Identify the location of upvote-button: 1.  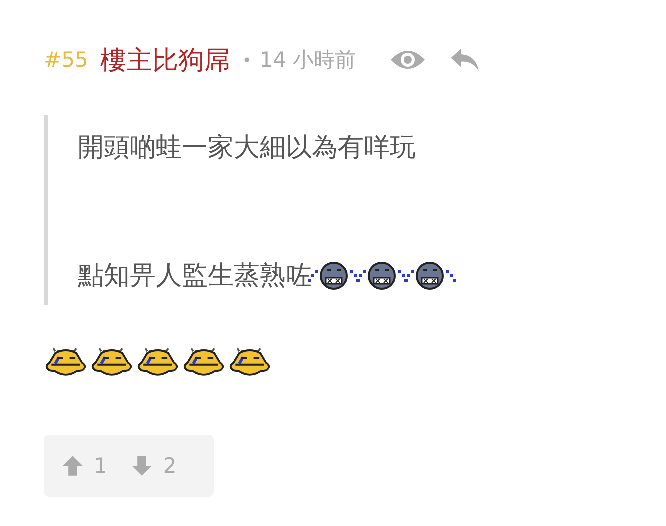
(85, 466).